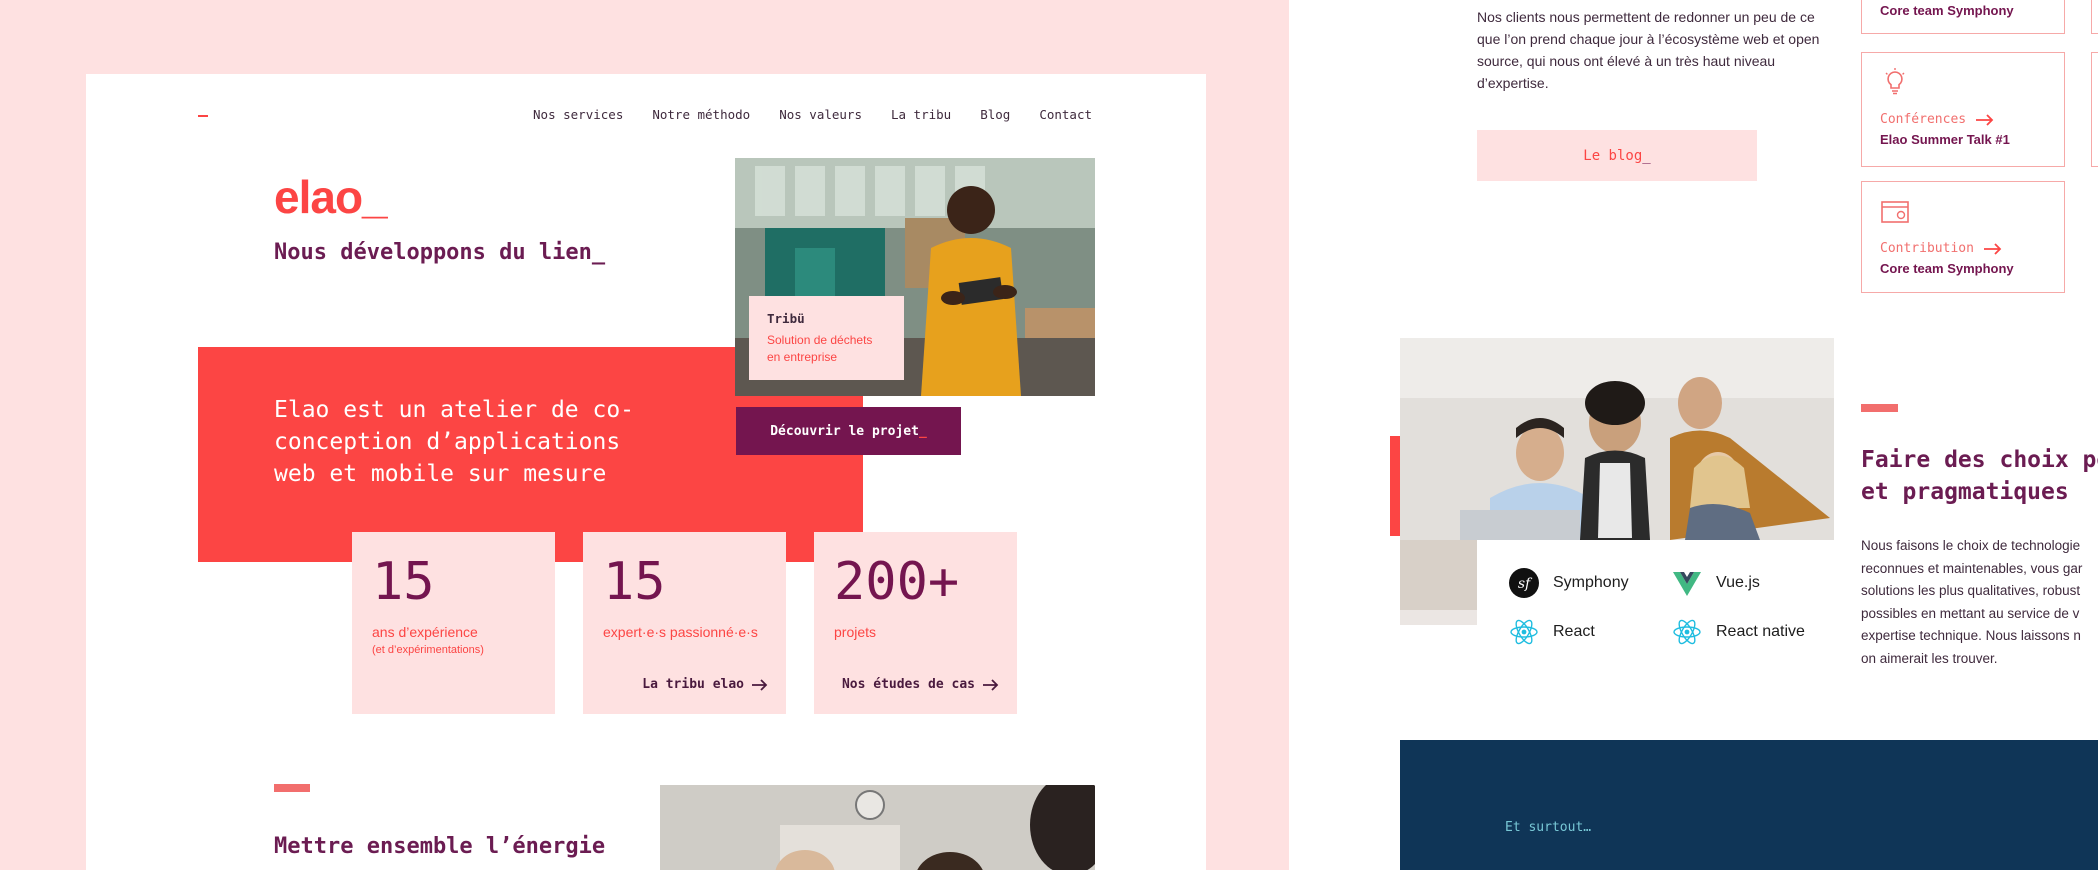  Describe the element at coordinates (1591, 582) in the screenshot. I see `tech-label: Symphony` at that location.